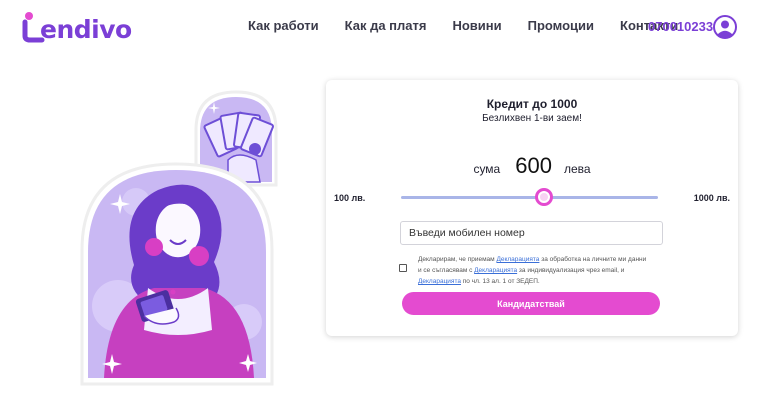 This screenshot has width=768, height=403. Describe the element at coordinates (283, 25) in the screenshot. I see `nav-how-it-works: Как работи` at that location.